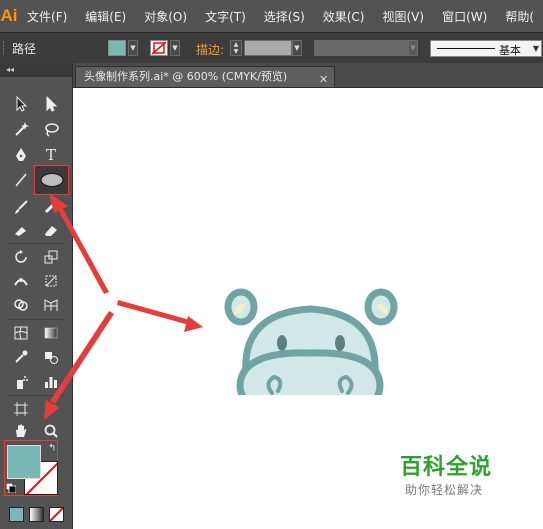  I want to click on white-arrow-icon, so click(52, 104).